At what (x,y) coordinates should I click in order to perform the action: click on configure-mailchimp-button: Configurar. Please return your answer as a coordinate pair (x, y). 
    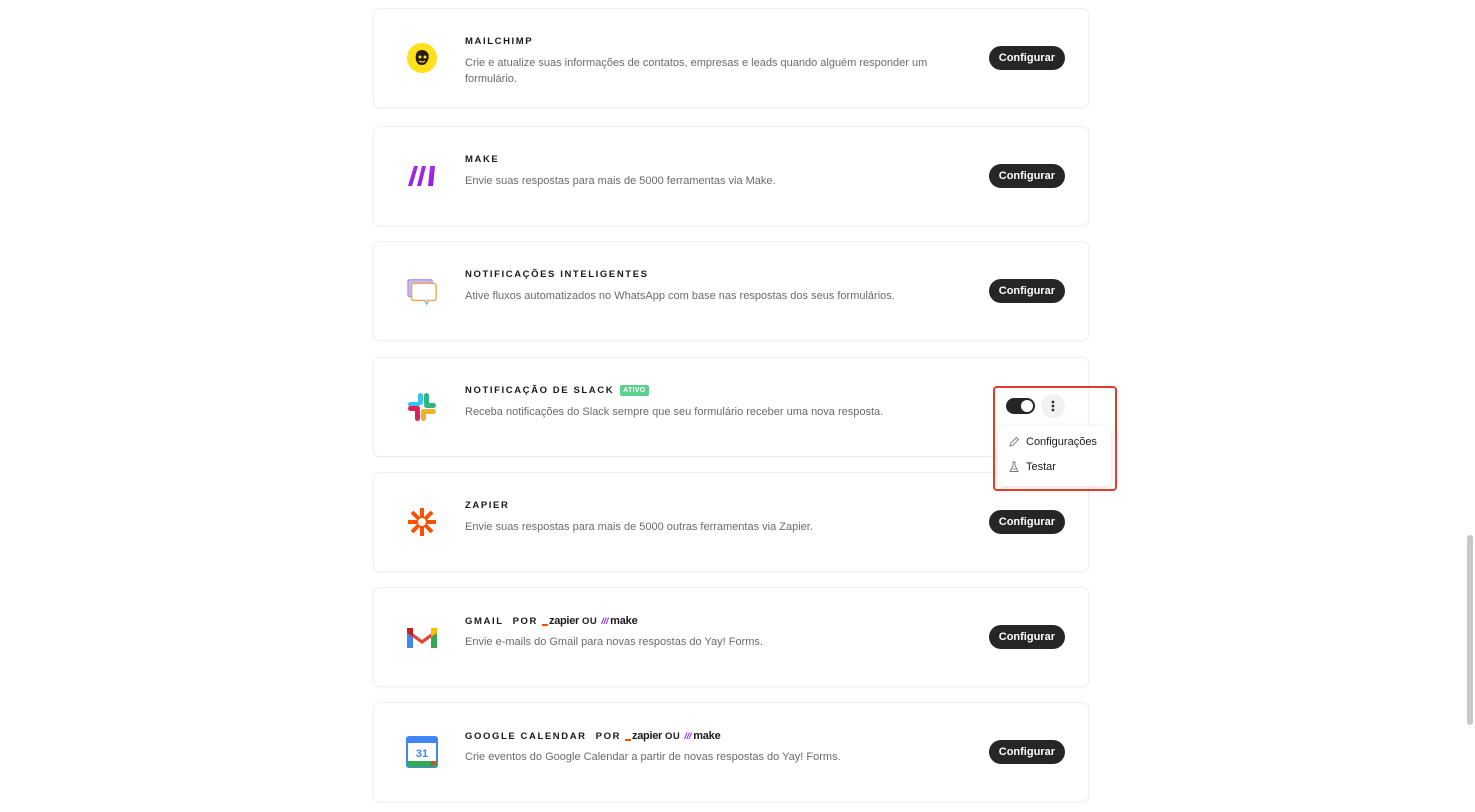
    Looking at the image, I should click on (1026, 58).